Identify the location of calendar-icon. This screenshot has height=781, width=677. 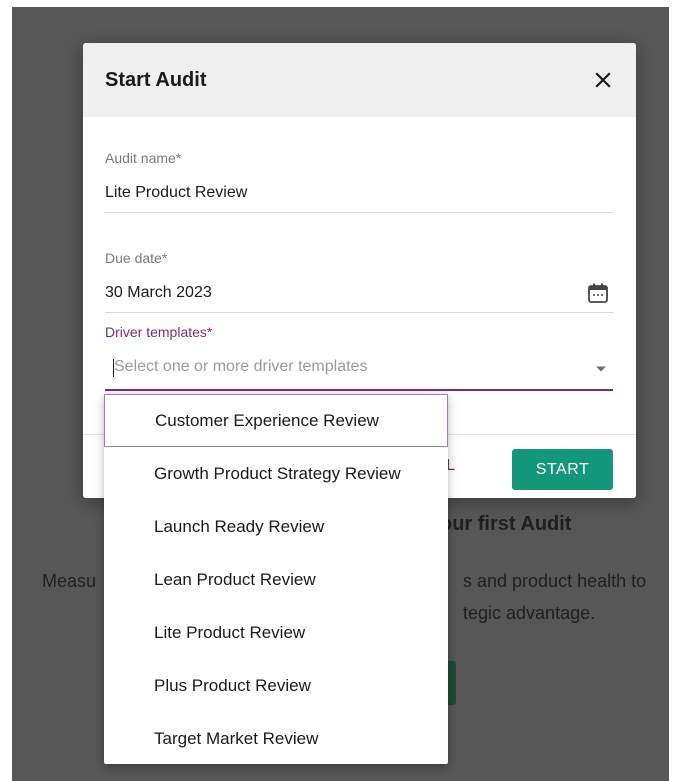
(598, 293).